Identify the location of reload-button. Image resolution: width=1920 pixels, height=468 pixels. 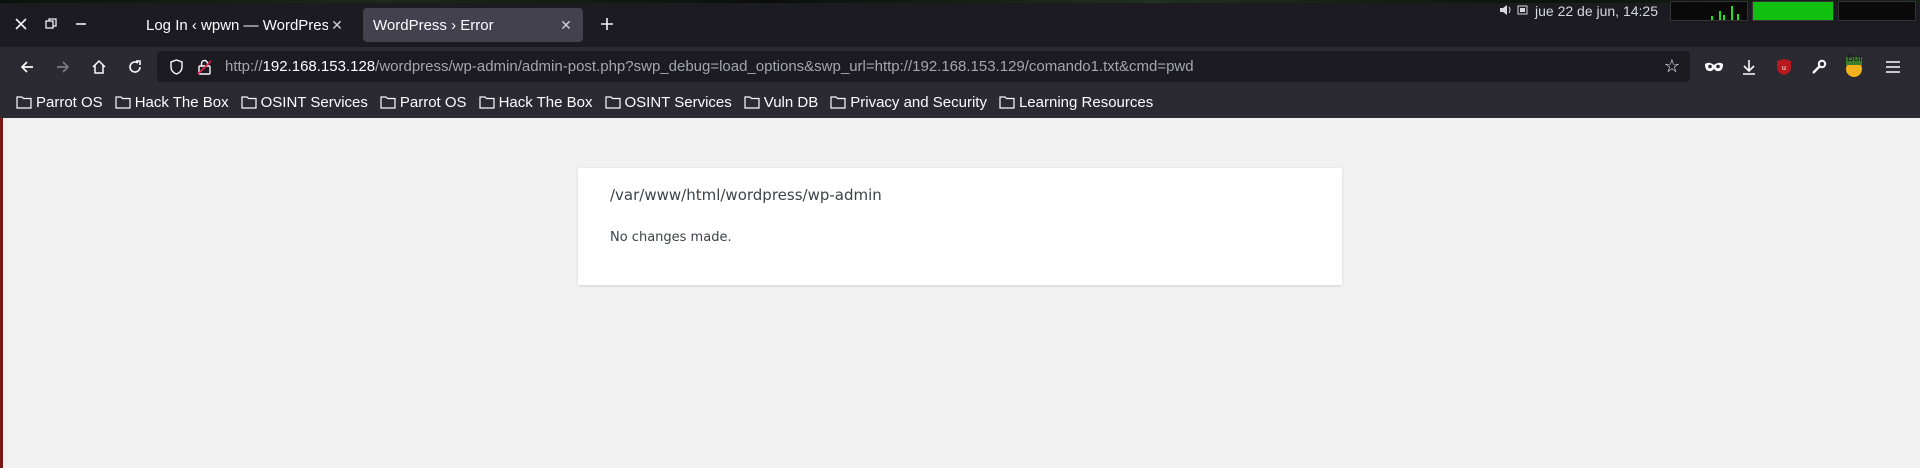
(135, 67).